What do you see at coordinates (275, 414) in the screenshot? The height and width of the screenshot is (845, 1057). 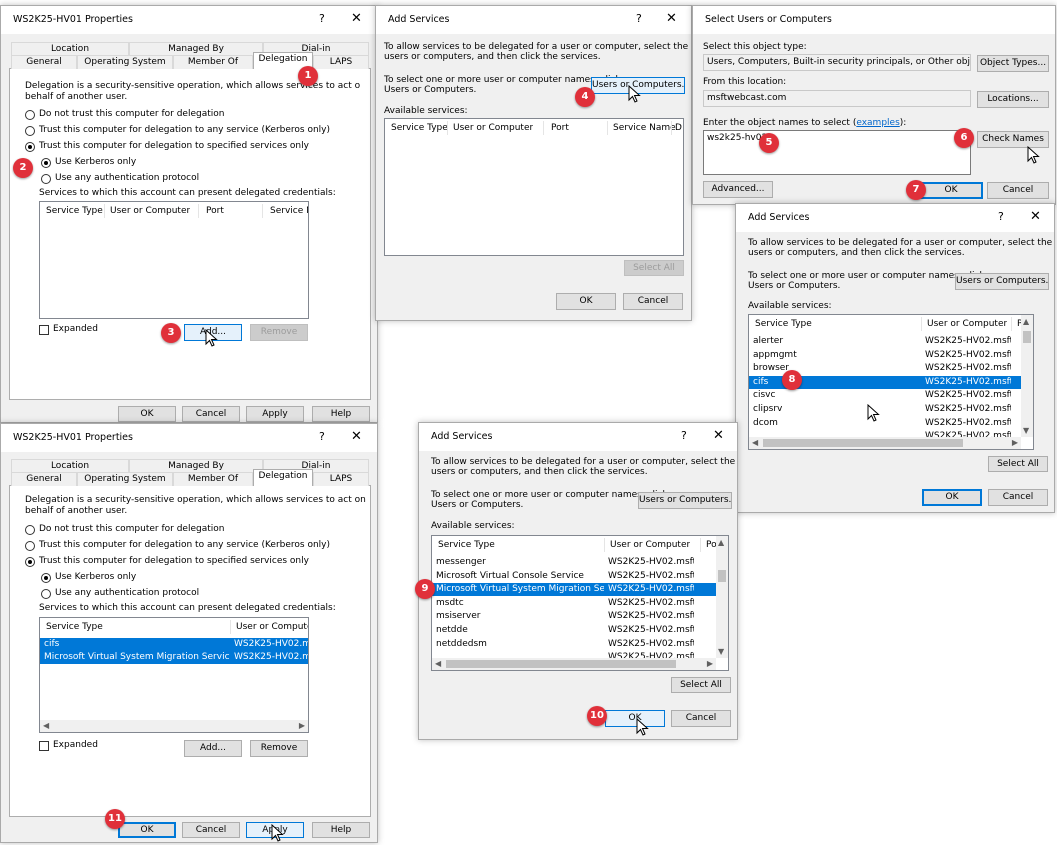 I see `apply-button: Apply` at bounding box center [275, 414].